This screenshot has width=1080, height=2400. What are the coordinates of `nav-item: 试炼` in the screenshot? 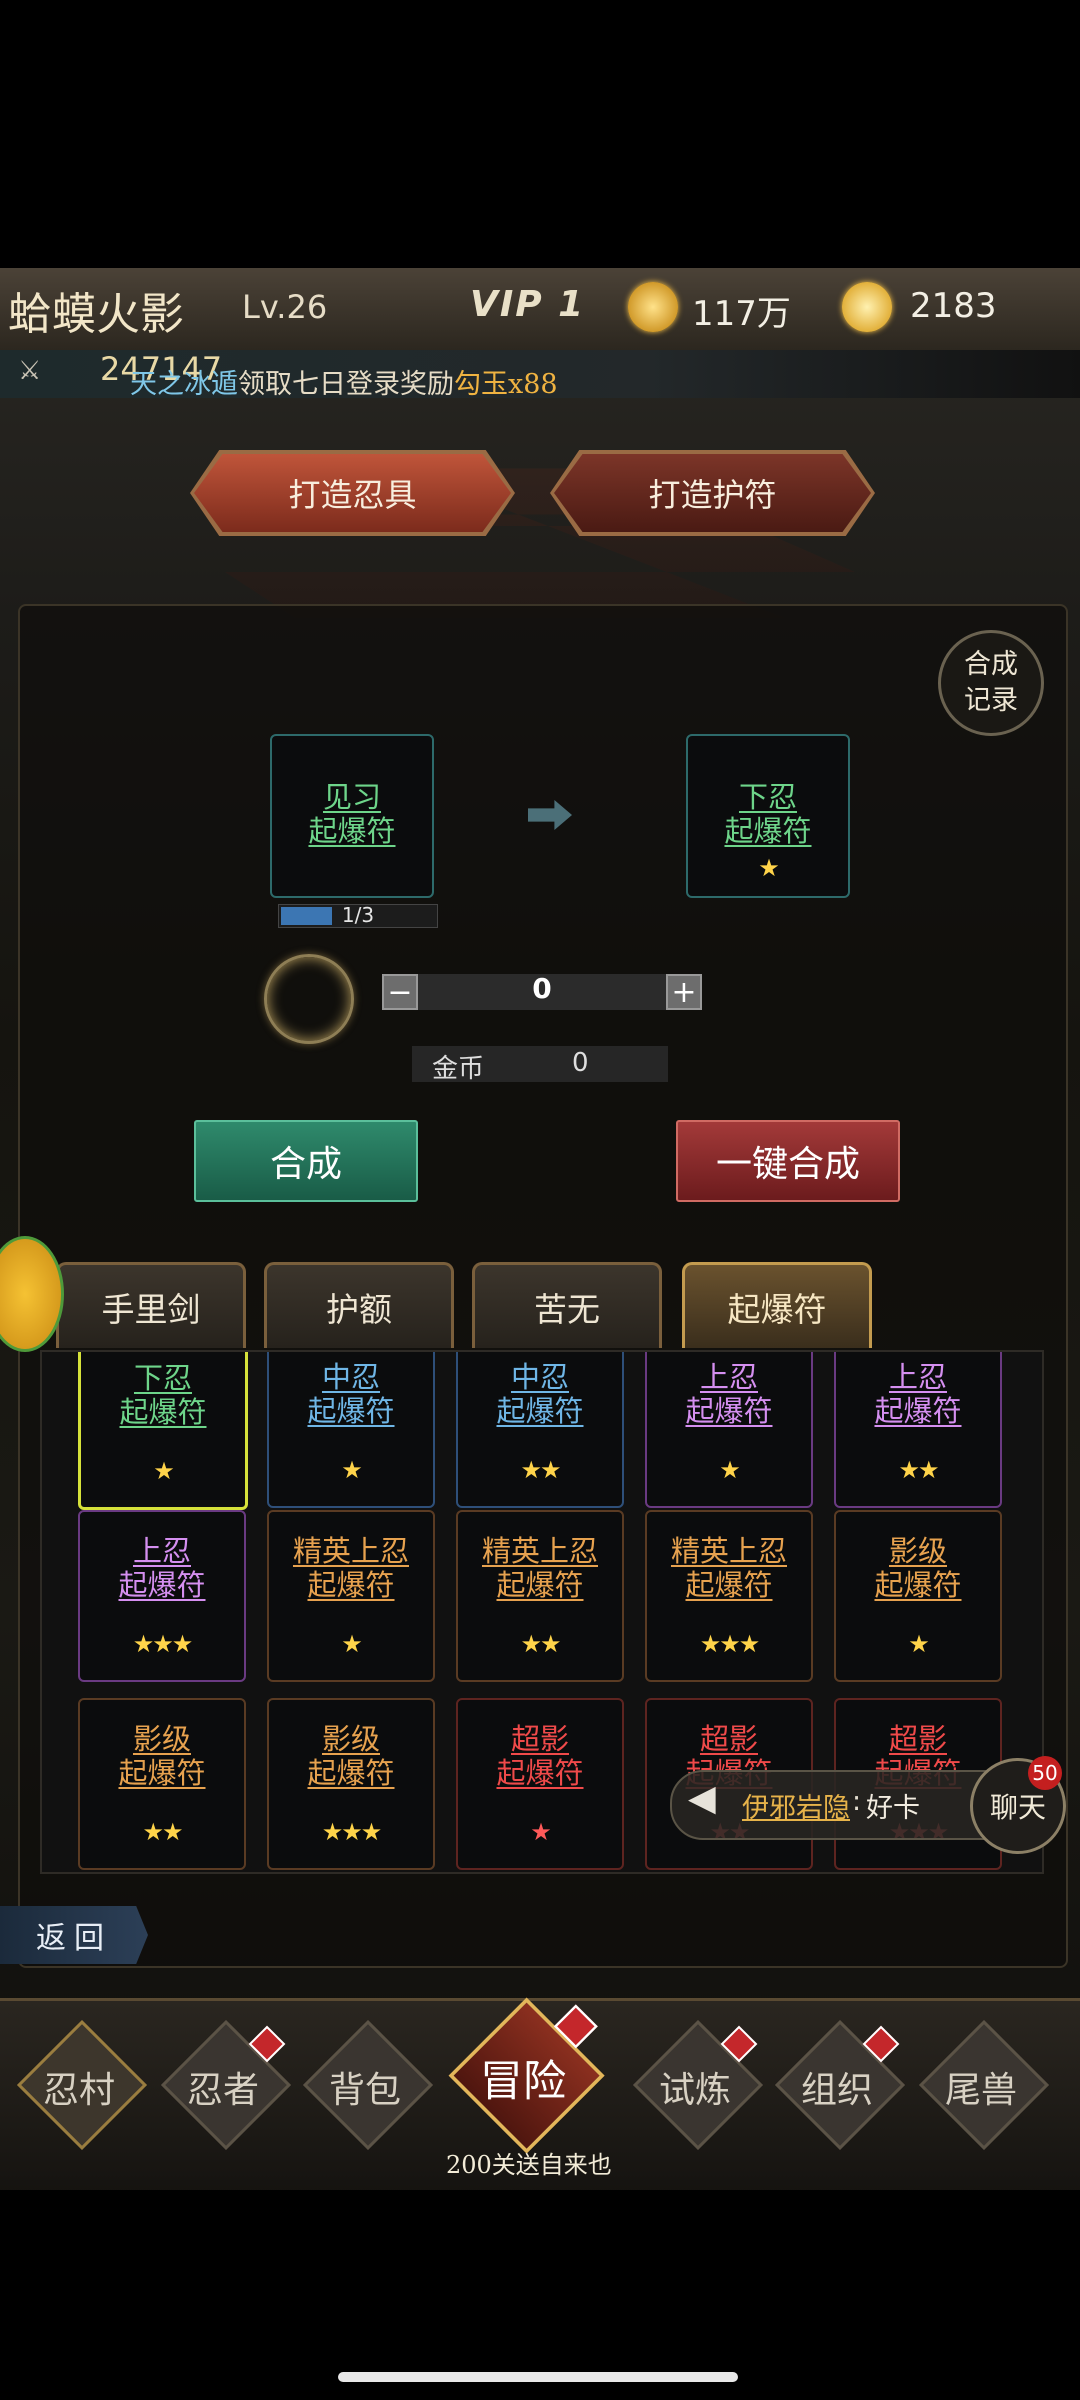 It's located at (698, 2085).